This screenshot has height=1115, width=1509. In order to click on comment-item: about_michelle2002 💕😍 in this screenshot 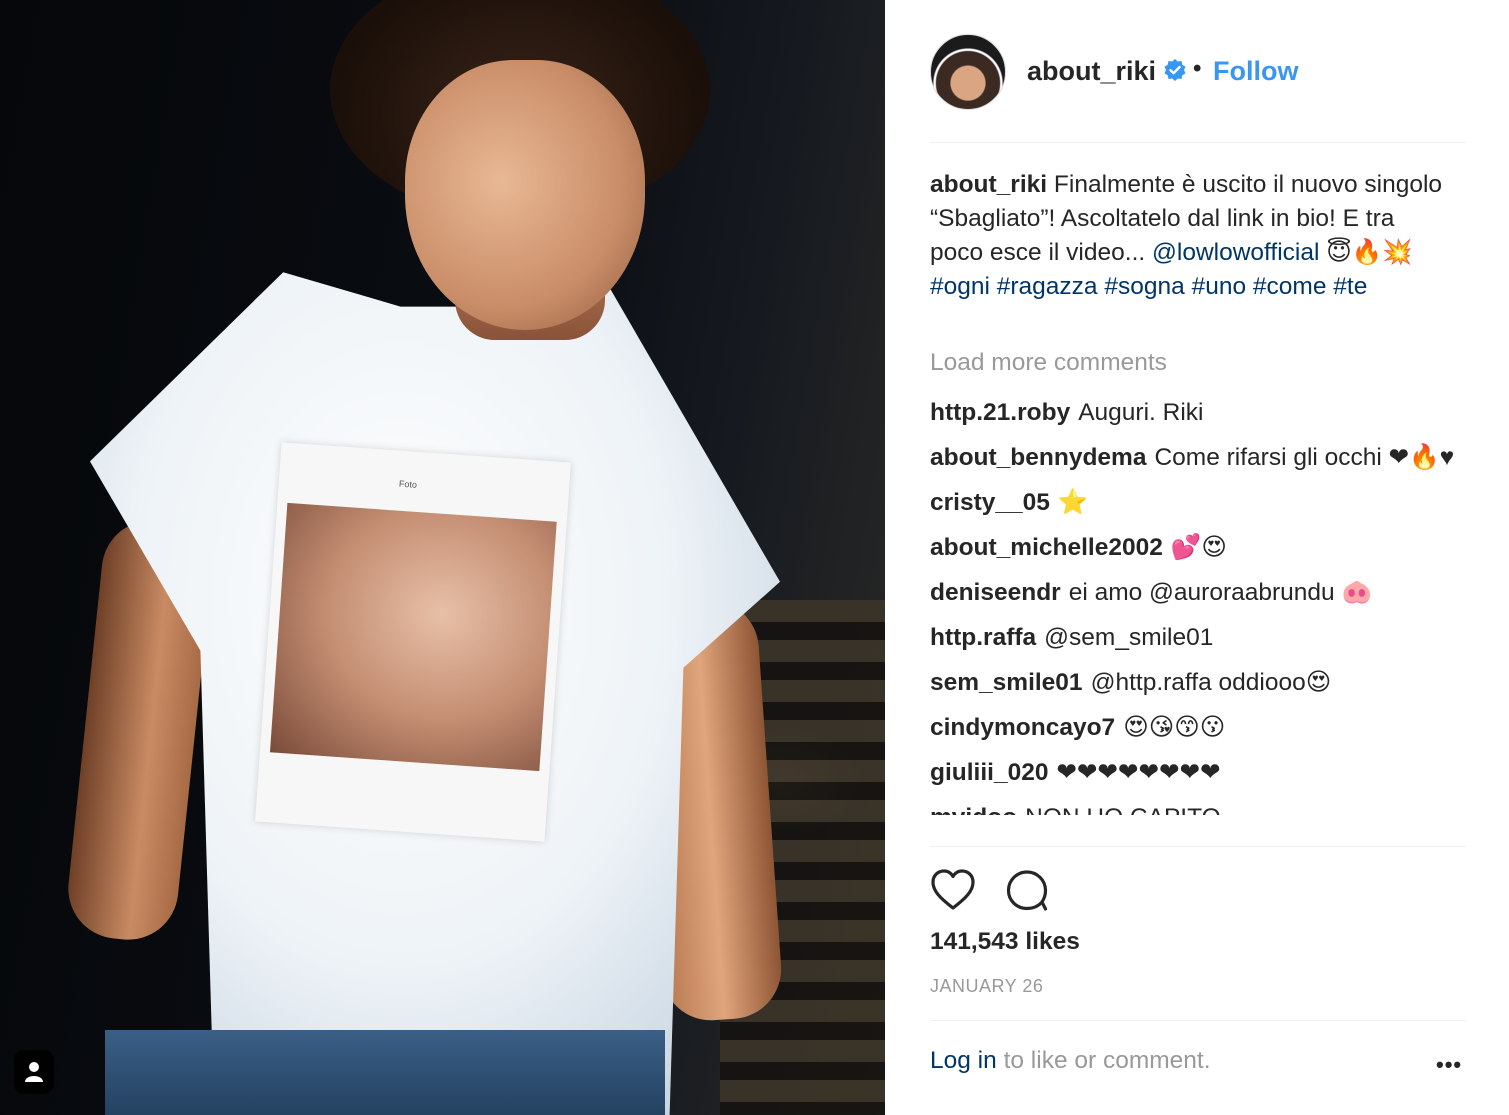, I will do `click(1200, 548)`.